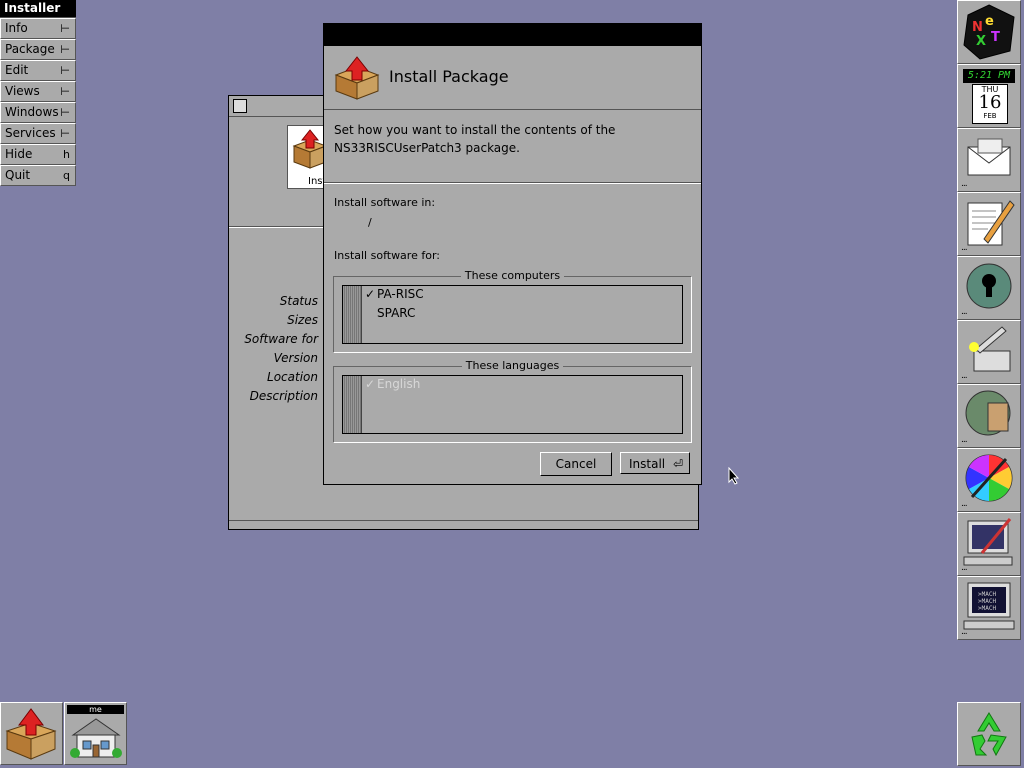 This screenshot has width=1024, height=768. What do you see at coordinates (302, 320) in the screenshot?
I see `sizes-label: Sizes` at bounding box center [302, 320].